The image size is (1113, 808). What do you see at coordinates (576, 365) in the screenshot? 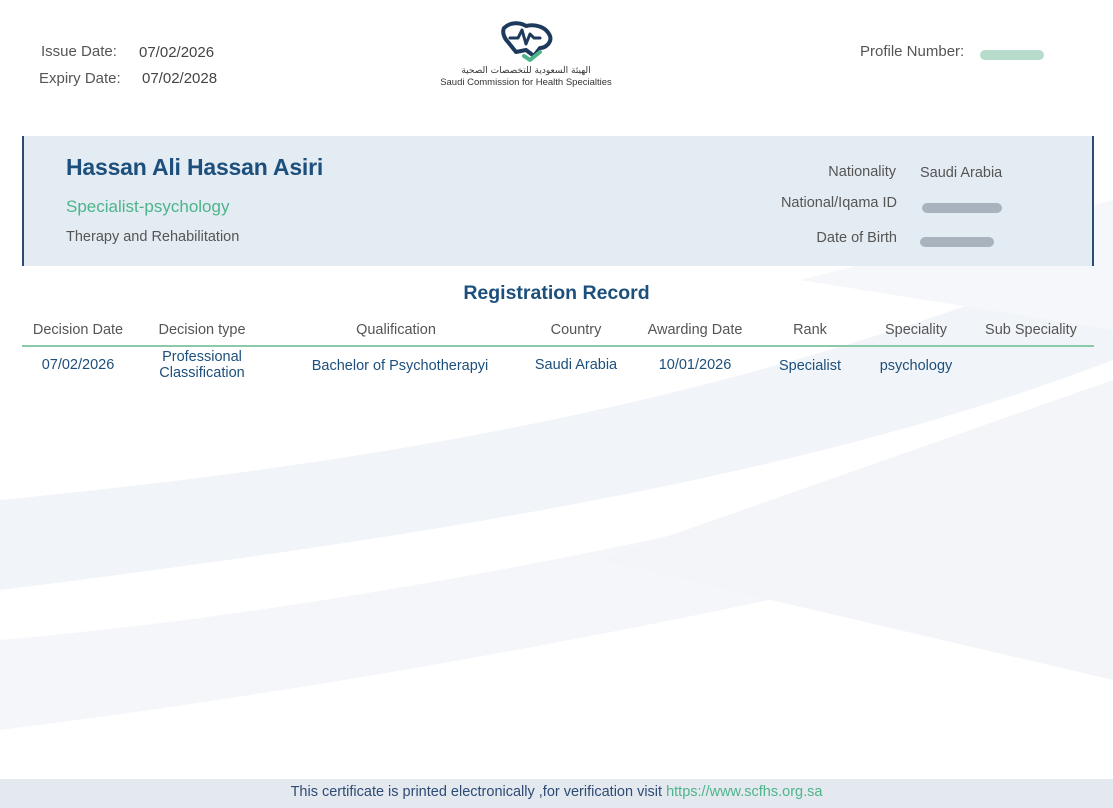
I see `cell-country: Saudi Arabia` at bounding box center [576, 365].